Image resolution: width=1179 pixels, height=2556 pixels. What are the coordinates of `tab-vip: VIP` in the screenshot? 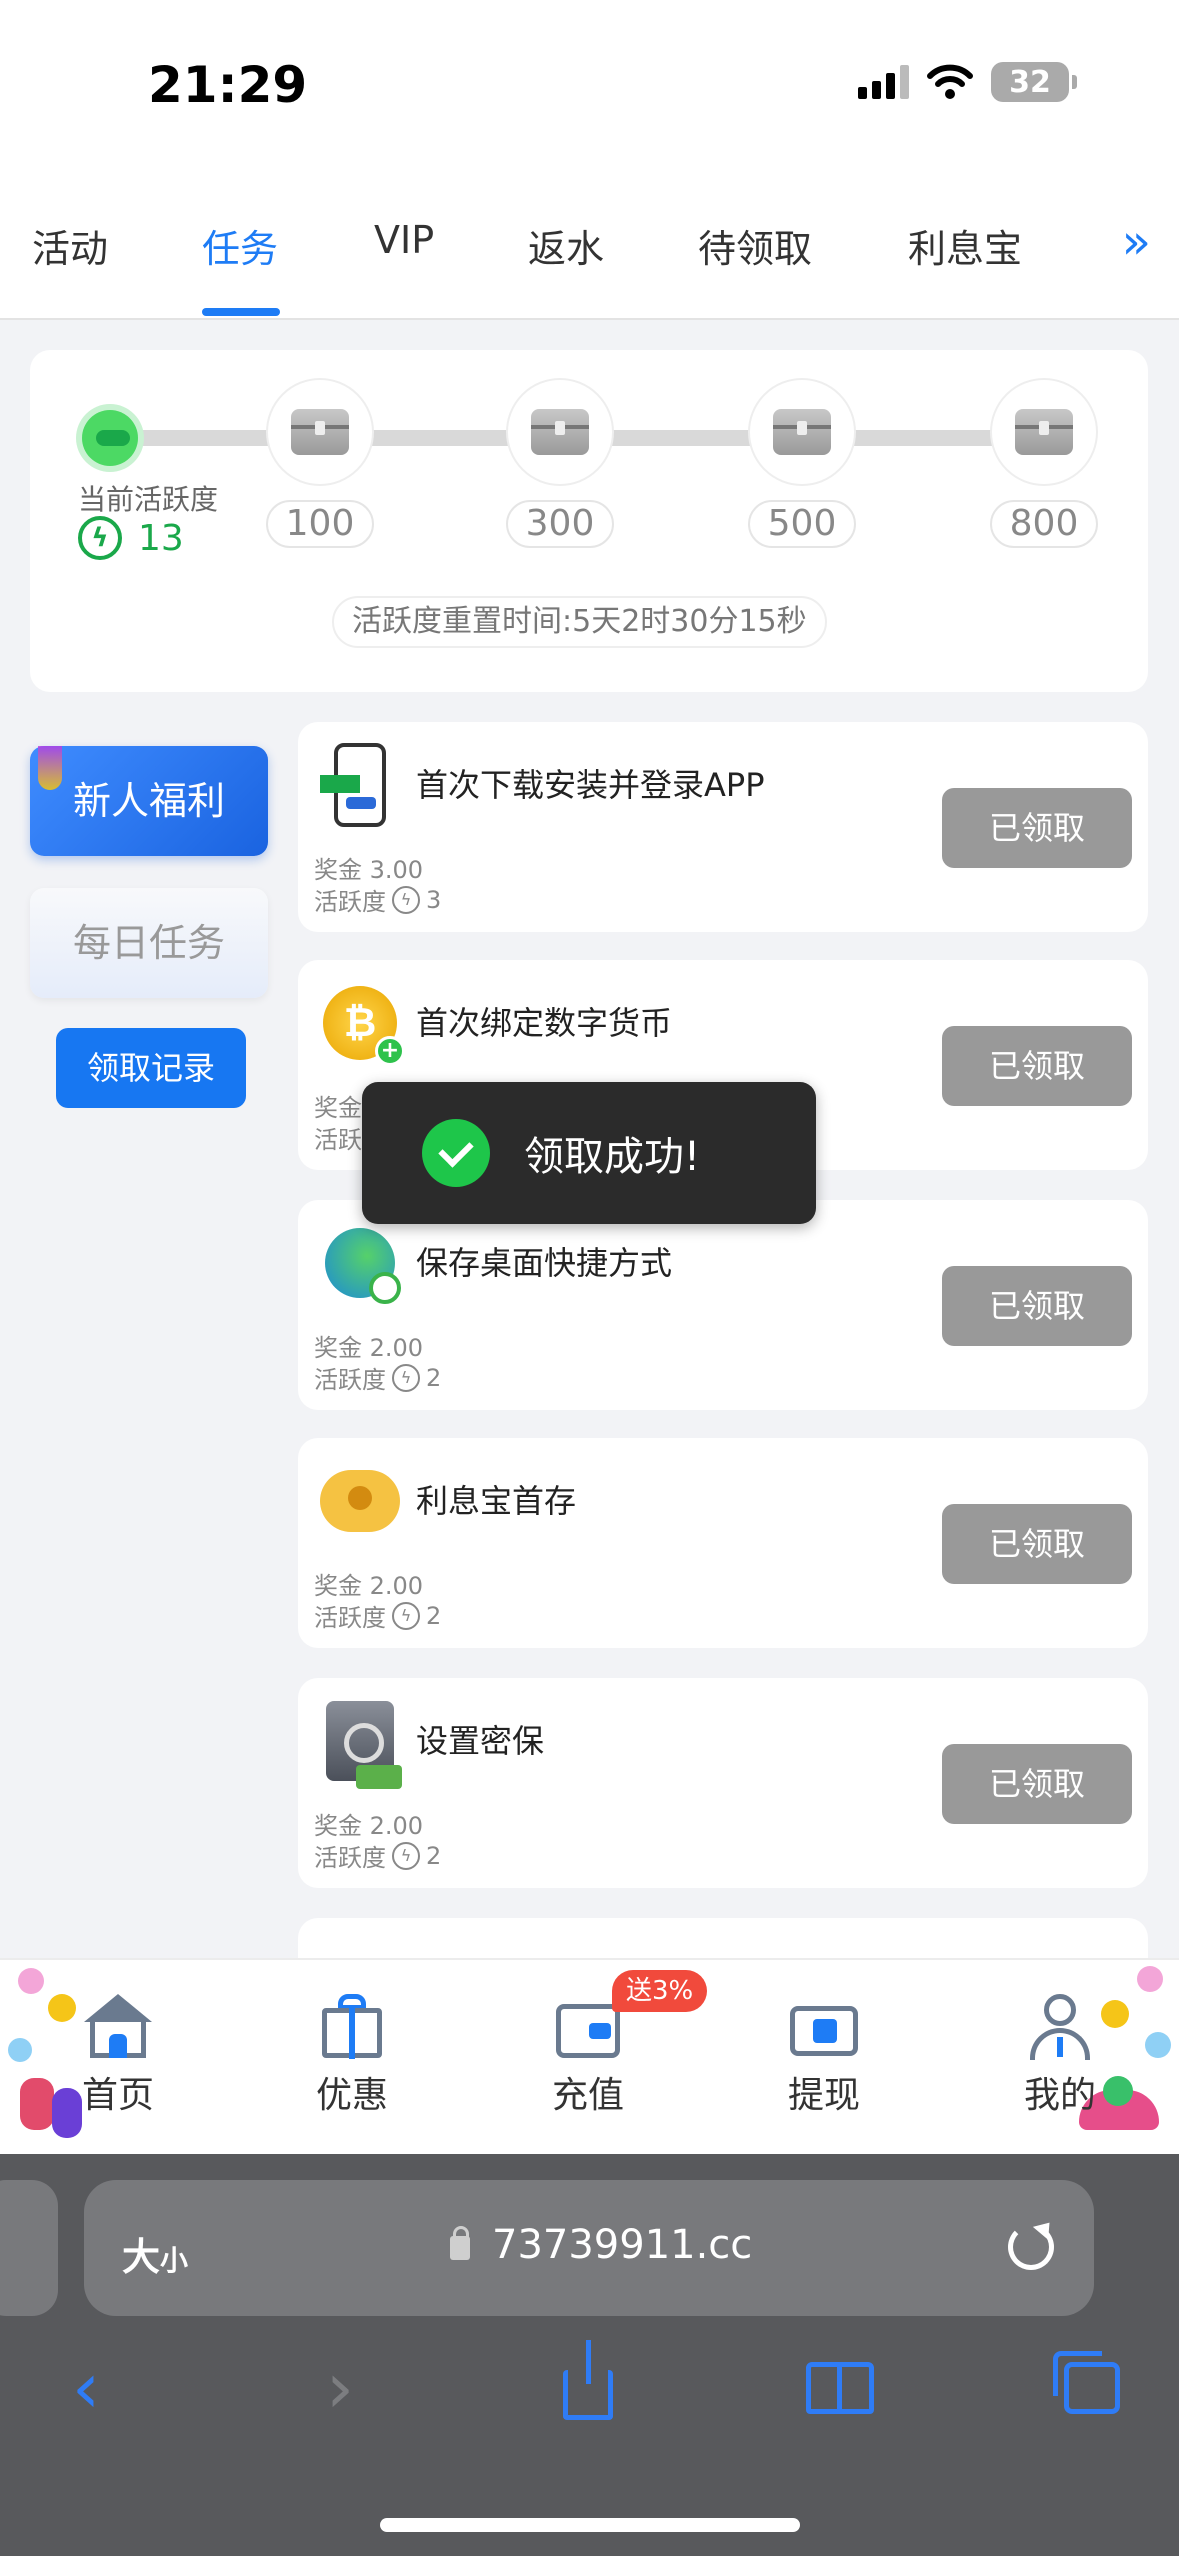 It's located at (404, 240).